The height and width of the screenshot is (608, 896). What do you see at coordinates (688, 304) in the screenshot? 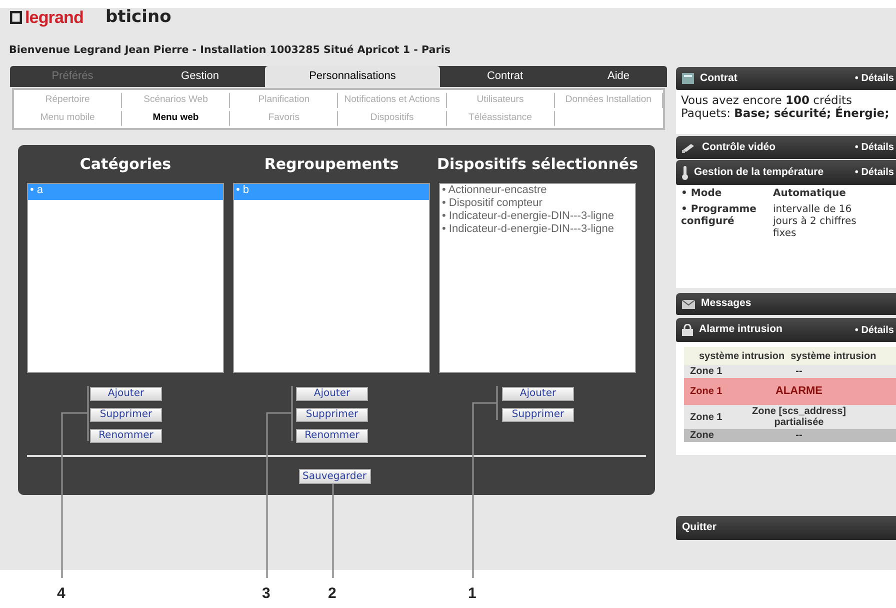
I see `envelope-icon` at bounding box center [688, 304].